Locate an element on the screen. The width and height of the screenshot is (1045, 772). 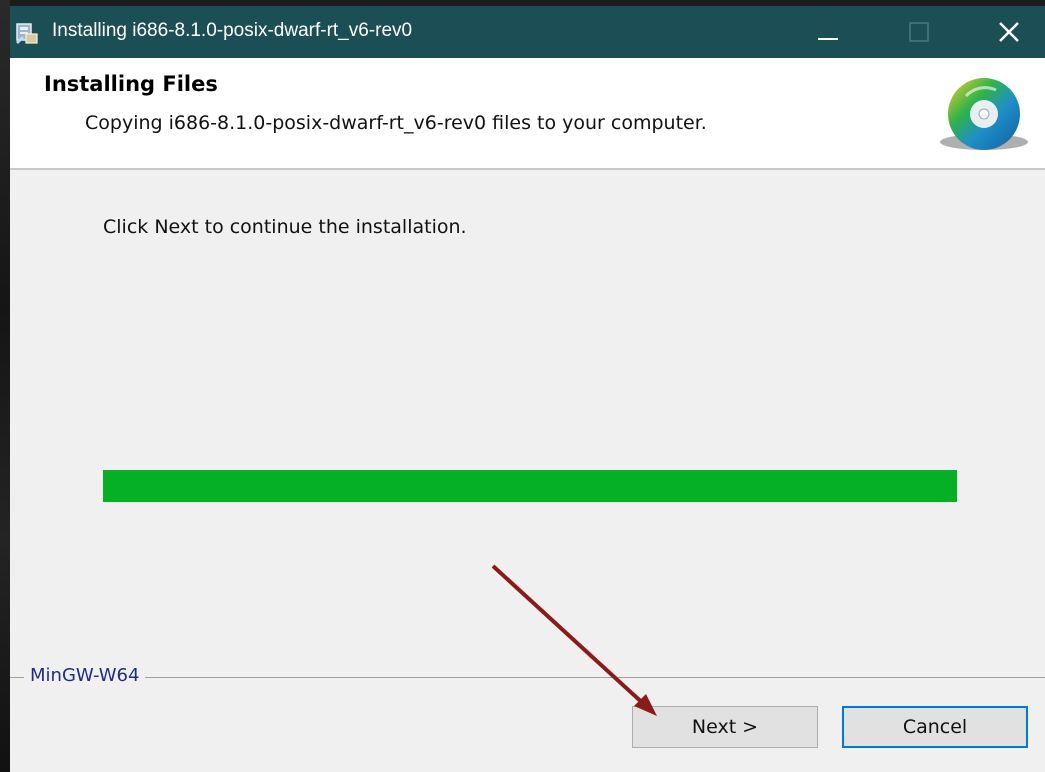
maximize-button is located at coordinates (920, 32).